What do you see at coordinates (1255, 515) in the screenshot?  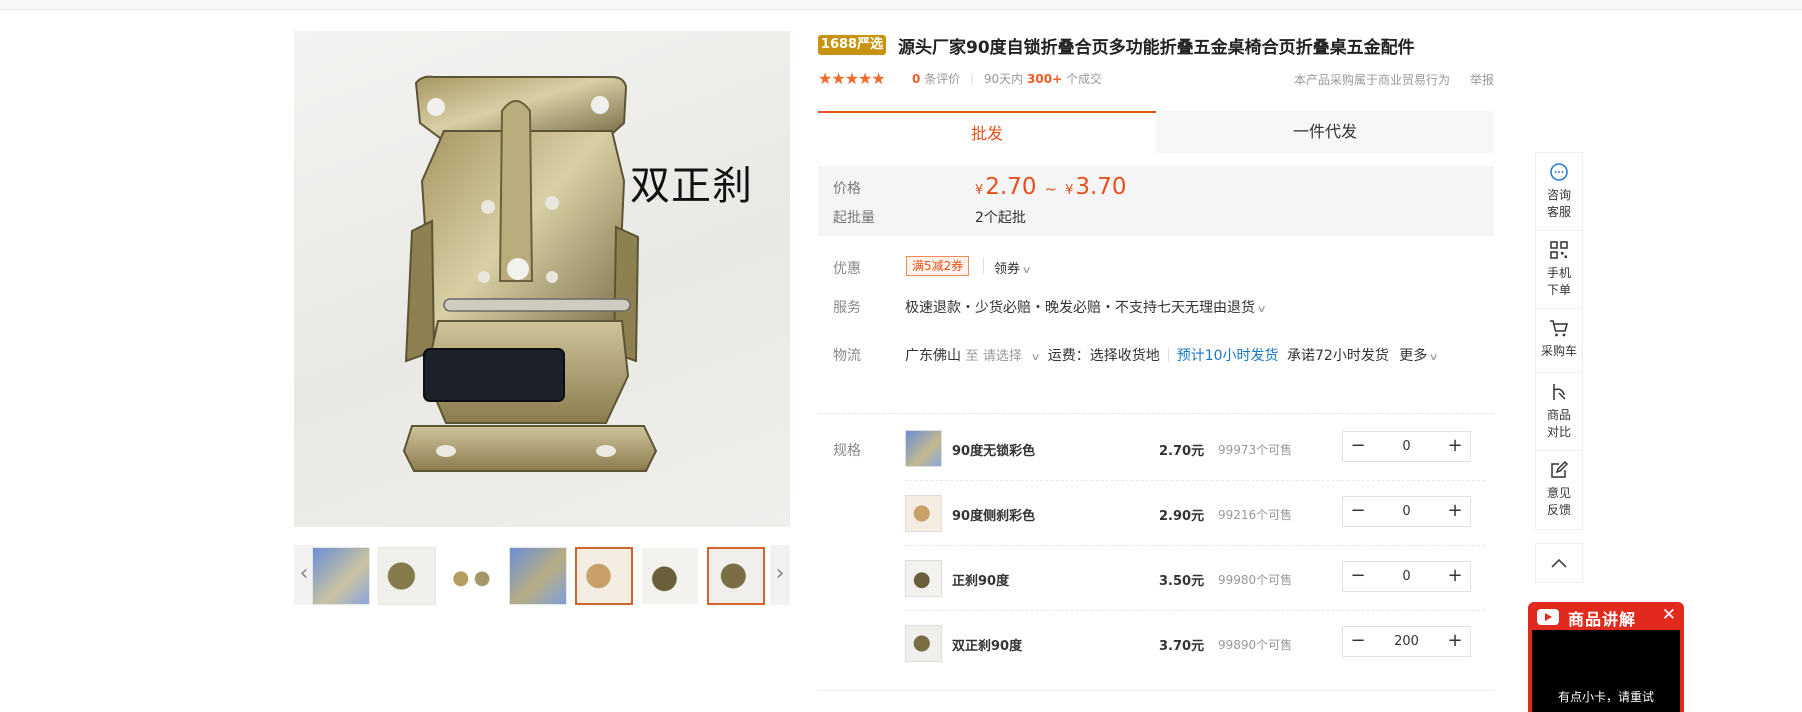 I see `sku-stock: 99216个可售` at bounding box center [1255, 515].